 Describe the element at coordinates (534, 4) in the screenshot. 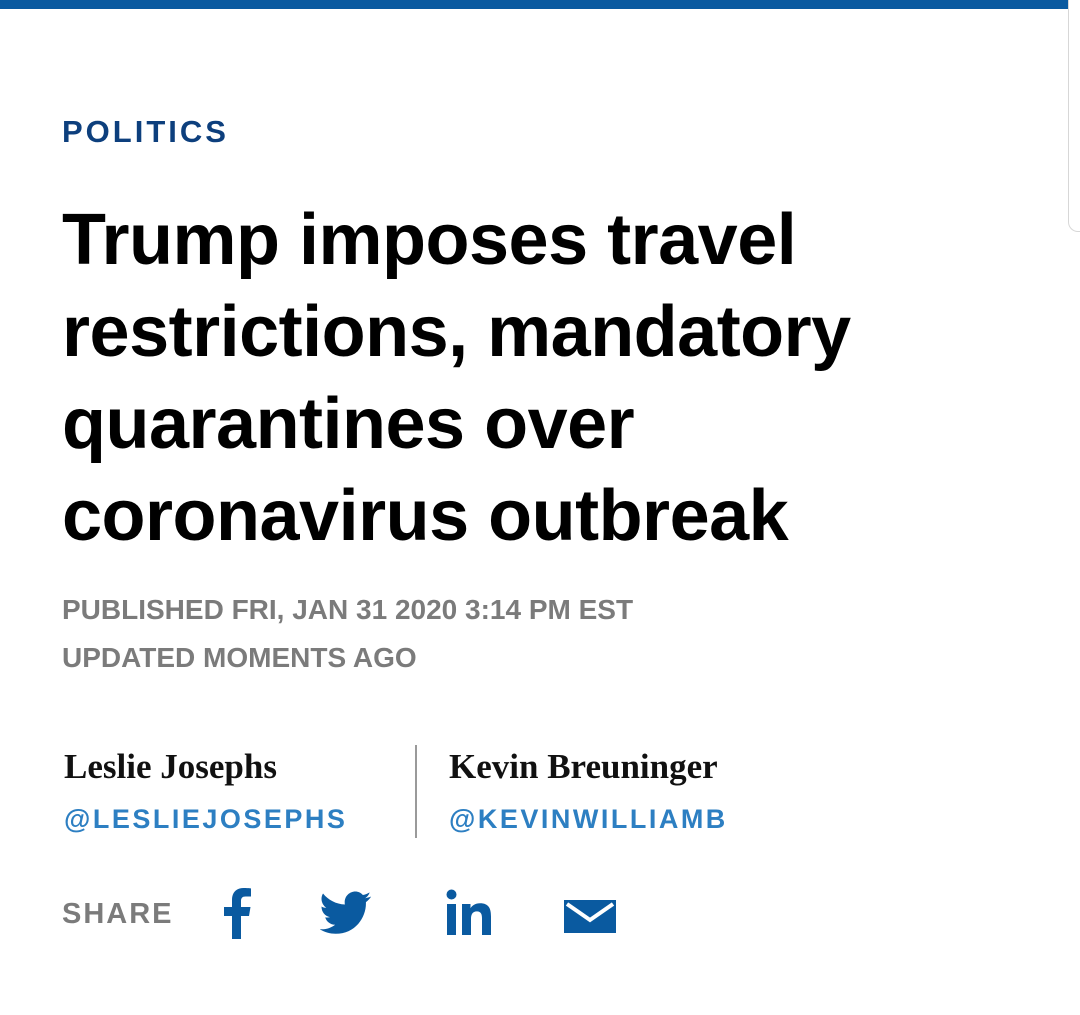

I see `top-accent-bar` at that location.